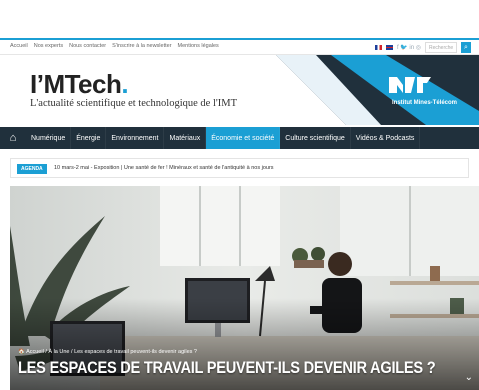 The width and height of the screenshot is (479, 390). What do you see at coordinates (466, 47) in the screenshot?
I see `search-icon: ⌕` at bounding box center [466, 47].